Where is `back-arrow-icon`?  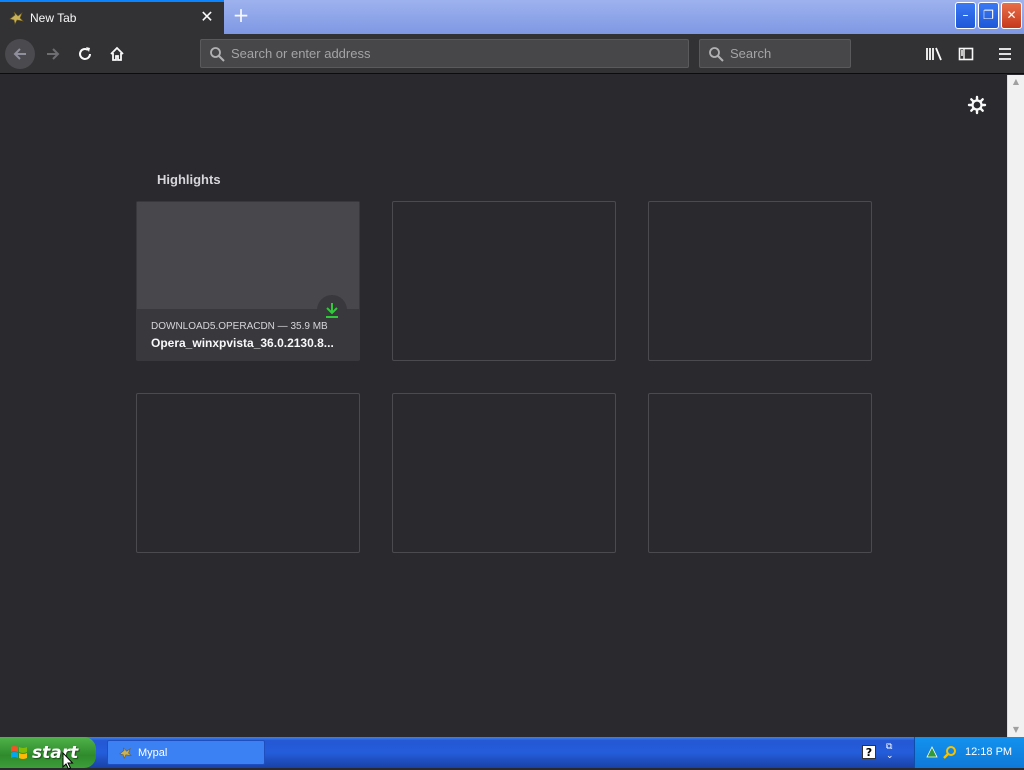 back-arrow-icon is located at coordinates (19, 54).